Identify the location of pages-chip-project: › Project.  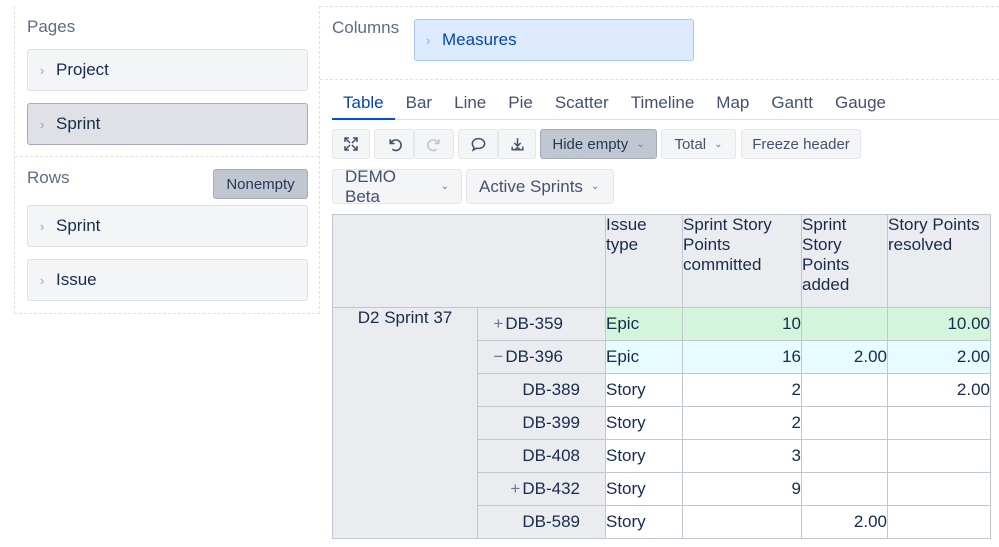
(167, 70).